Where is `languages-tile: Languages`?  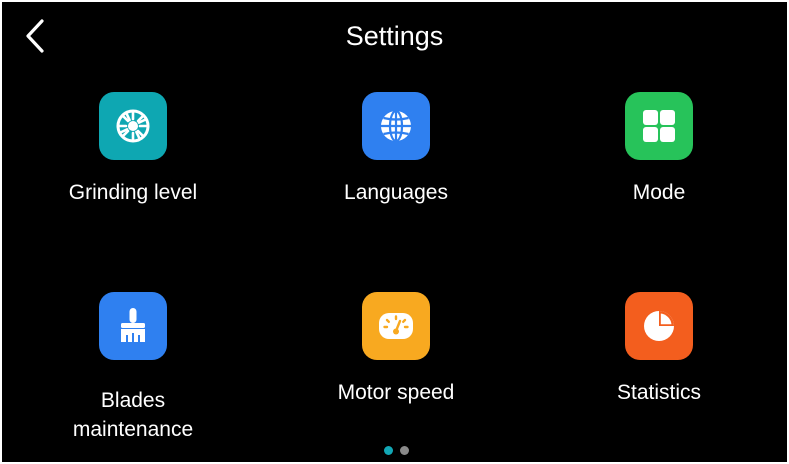
languages-tile: Languages is located at coordinates (396, 177).